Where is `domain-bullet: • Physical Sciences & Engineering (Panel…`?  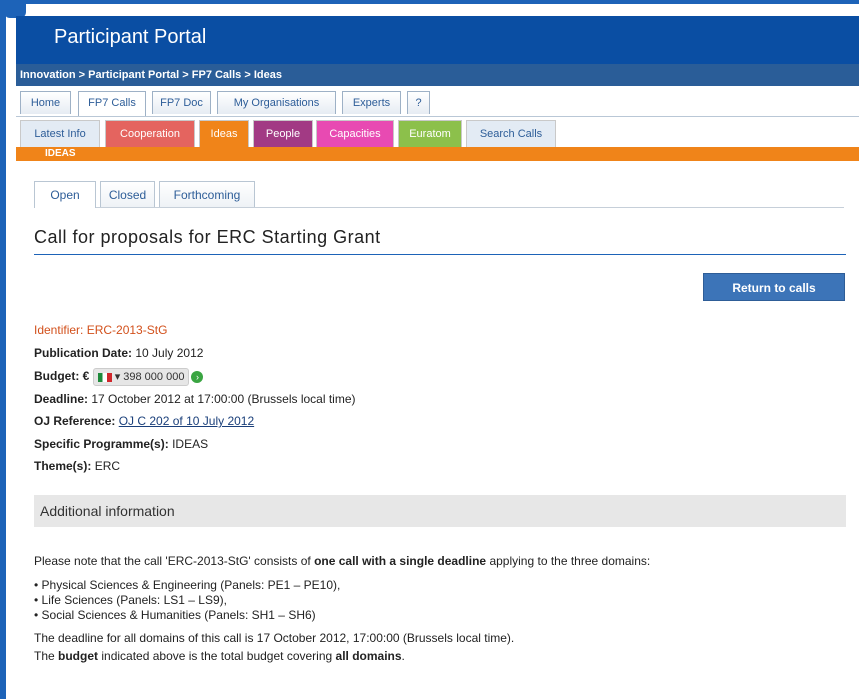
domain-bullet: • Physical Sciences & Engineering (Panel… is located at coordinates (187, 585).